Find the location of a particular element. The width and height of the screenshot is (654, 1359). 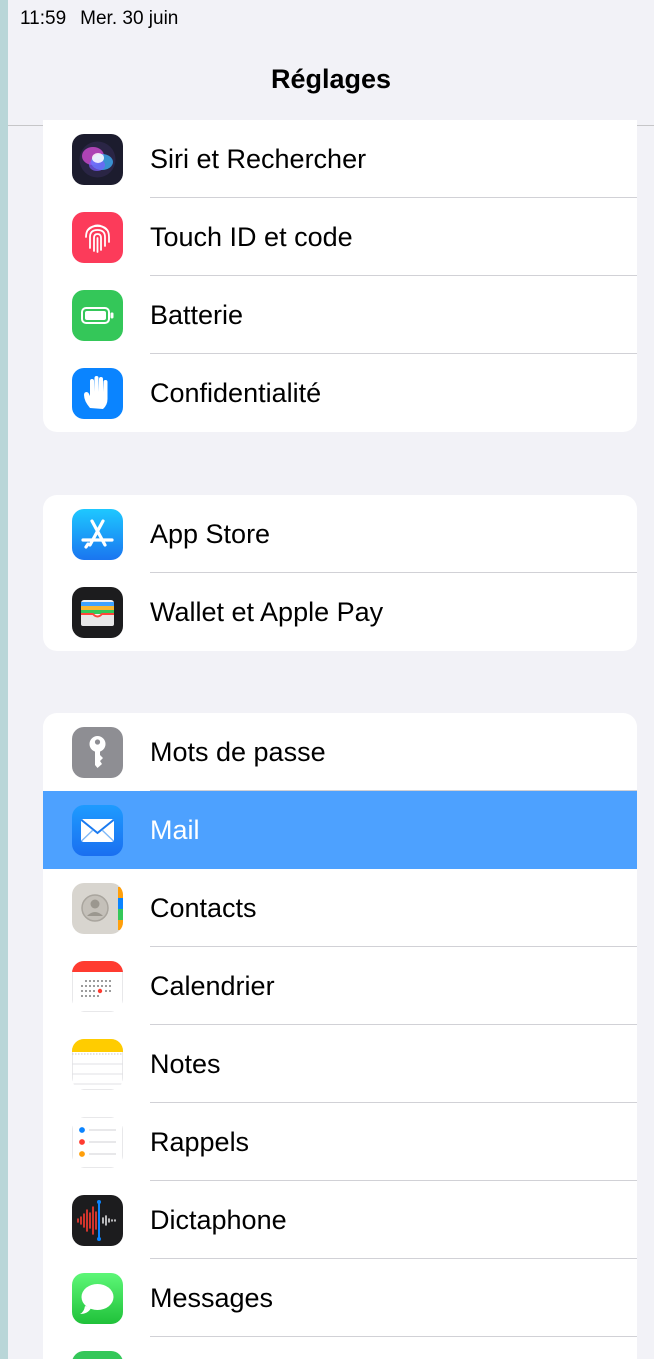

settings-row-privacy: Confidentialité is located at coordinates (340, 393).